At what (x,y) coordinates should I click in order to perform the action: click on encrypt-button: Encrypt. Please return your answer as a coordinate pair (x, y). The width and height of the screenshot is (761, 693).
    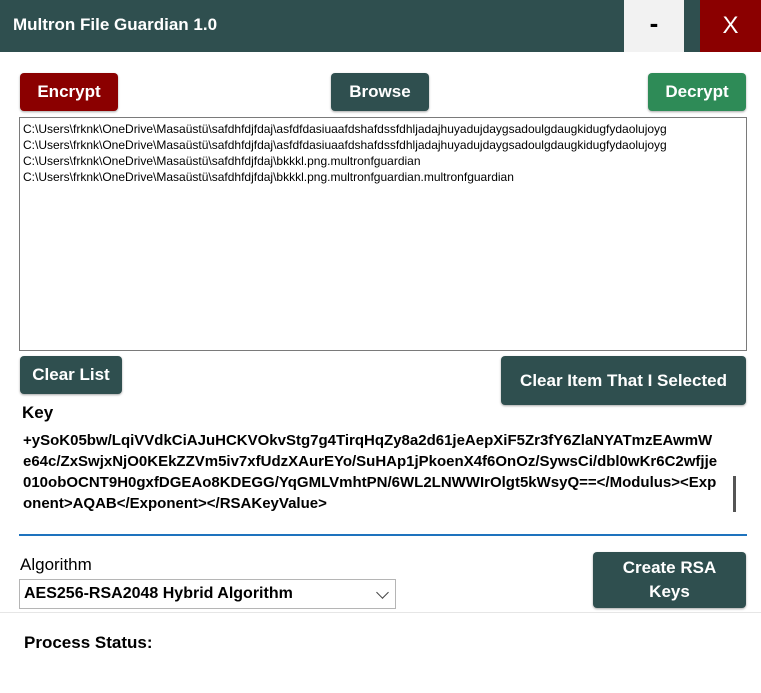
    Looking at the image, I should click on (69, 92).